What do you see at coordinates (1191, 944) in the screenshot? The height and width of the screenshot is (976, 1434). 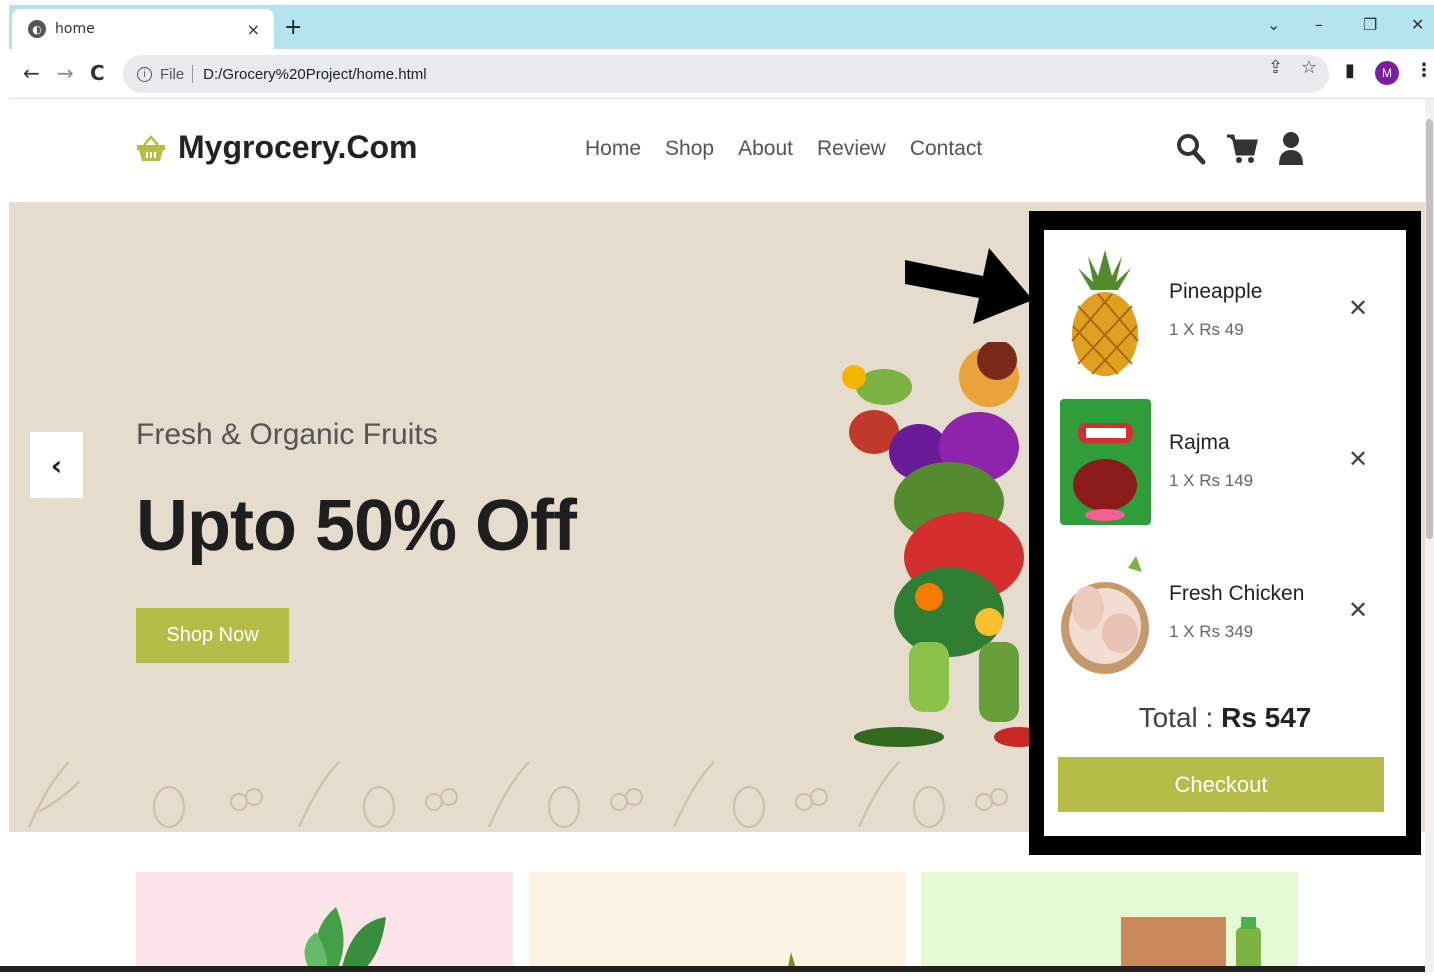 I see `bottles-image` at bounding box center [1191, 944].